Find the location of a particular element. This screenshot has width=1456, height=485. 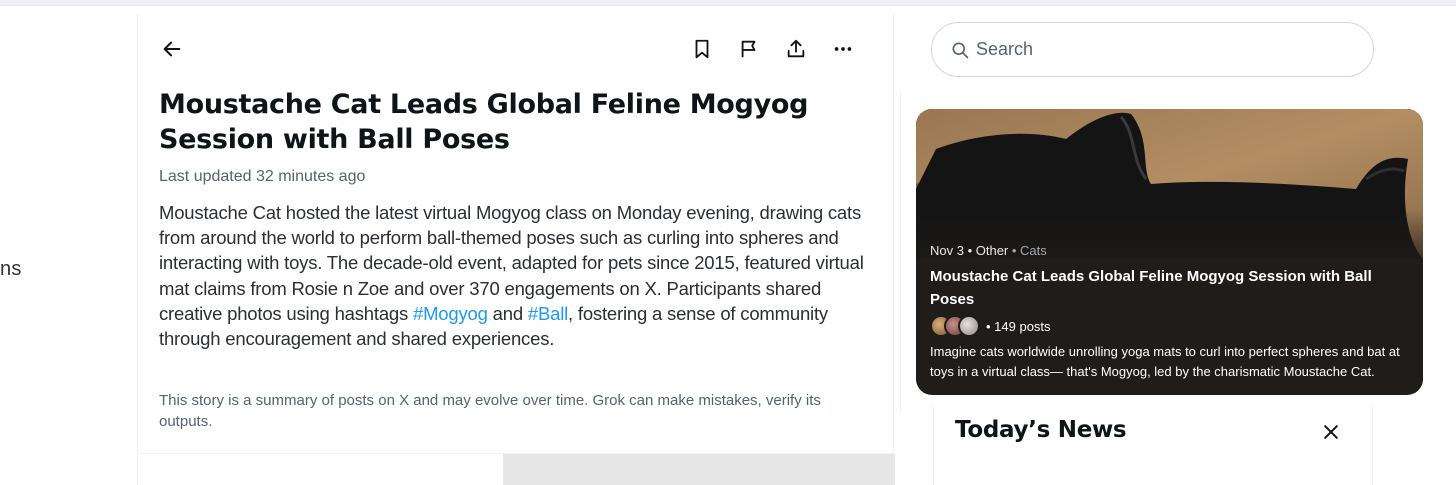

arrow-left-icon is located at coordinates (172, 49).